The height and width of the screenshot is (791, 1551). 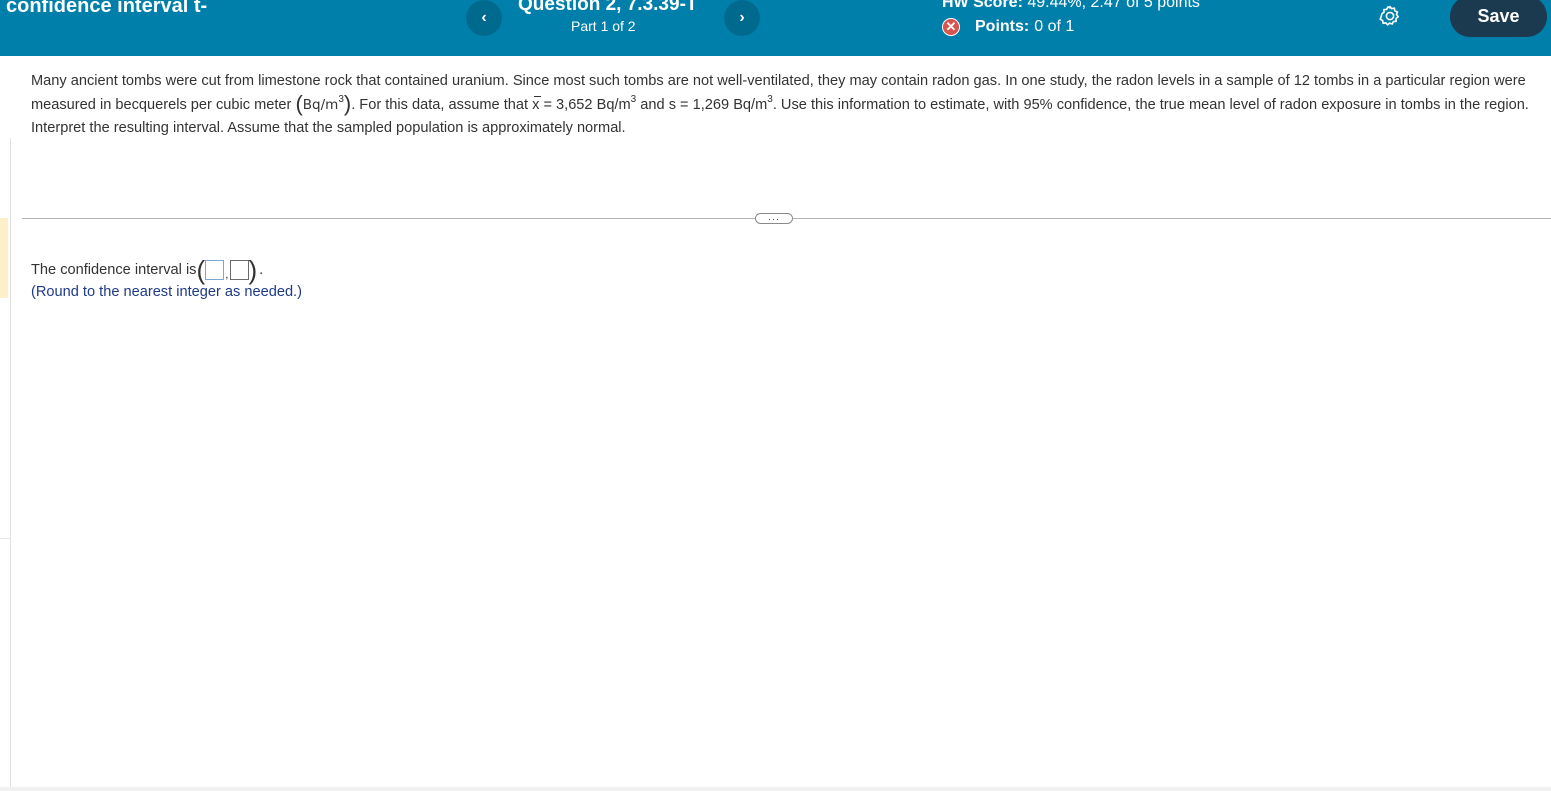 What do you see at coordinates (775, 789) in the screenshot?
I see `bottom-strip` at bounding box center [775, 789].